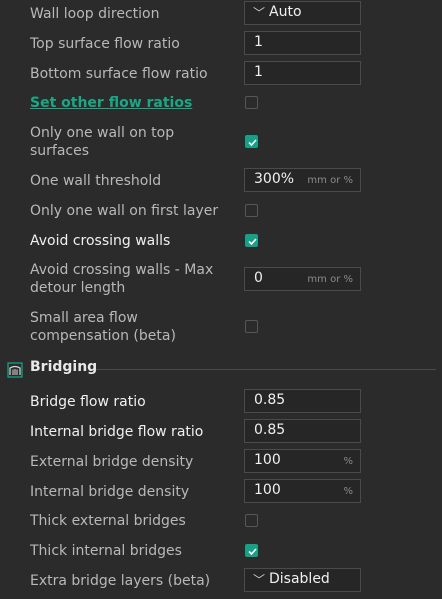 The height and width of the screenshot is (599, 442). What do you see at coordinates (348, 491) in the screenshot?
I see `internal-bridge-density-unit: %` at bounding box center [348, 491].